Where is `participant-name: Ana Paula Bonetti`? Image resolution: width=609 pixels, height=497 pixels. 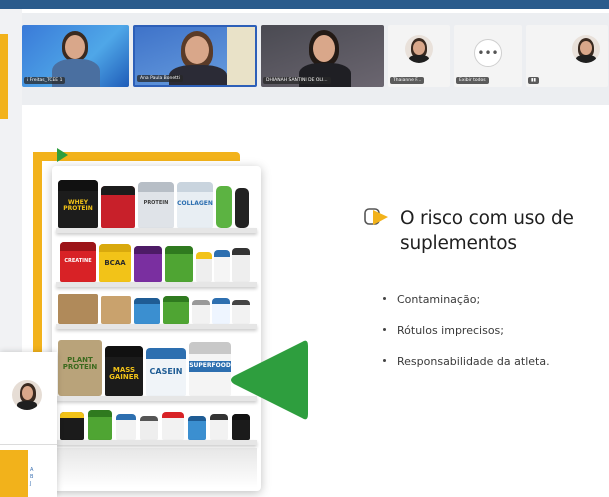
participant-name: Ana Paula Bonetti is located at coordinates (160, 78).